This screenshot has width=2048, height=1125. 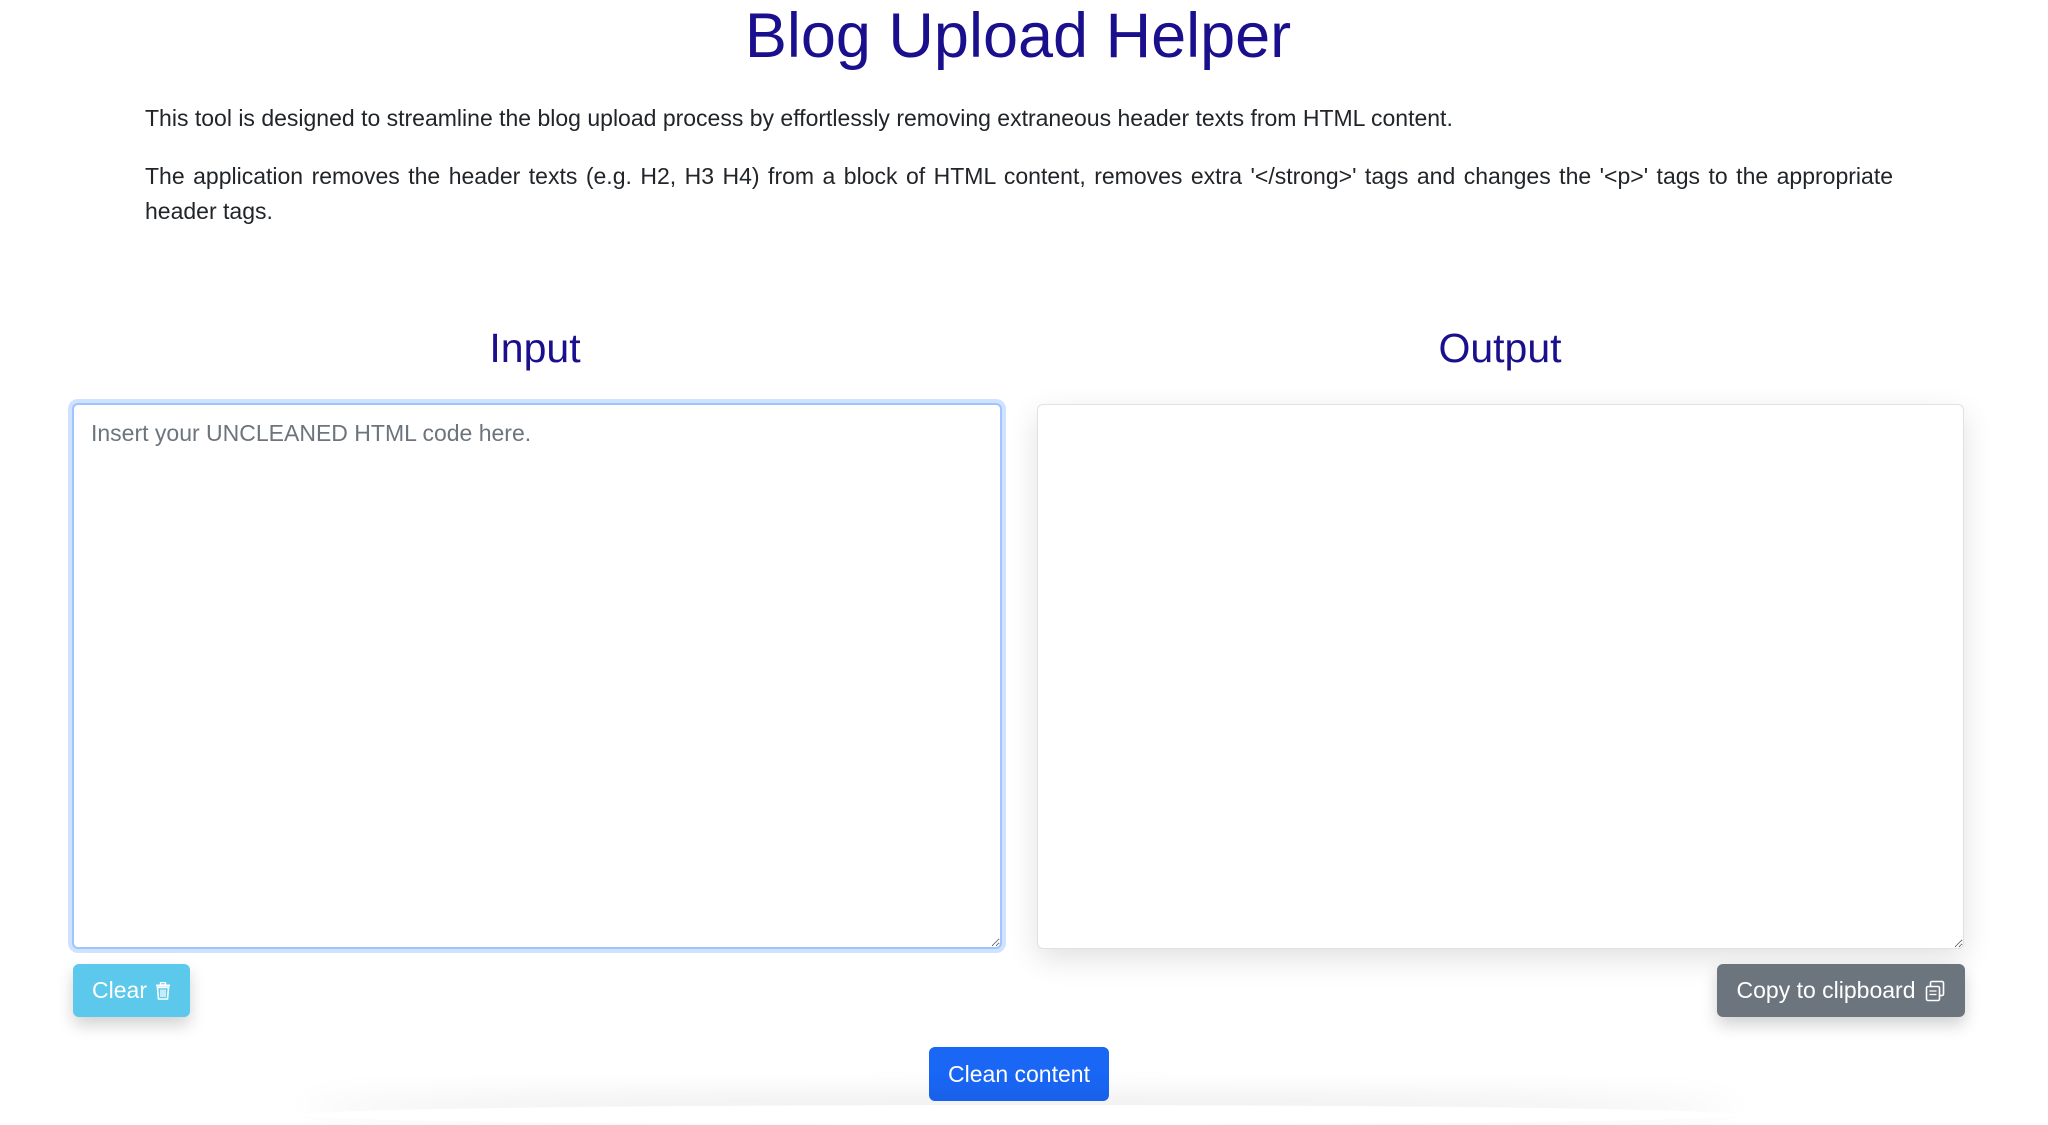 What do you see at coordinates (1500, 348) in the screenshot?
I see `output-heading: Output` at bounding box center [1500, 348].